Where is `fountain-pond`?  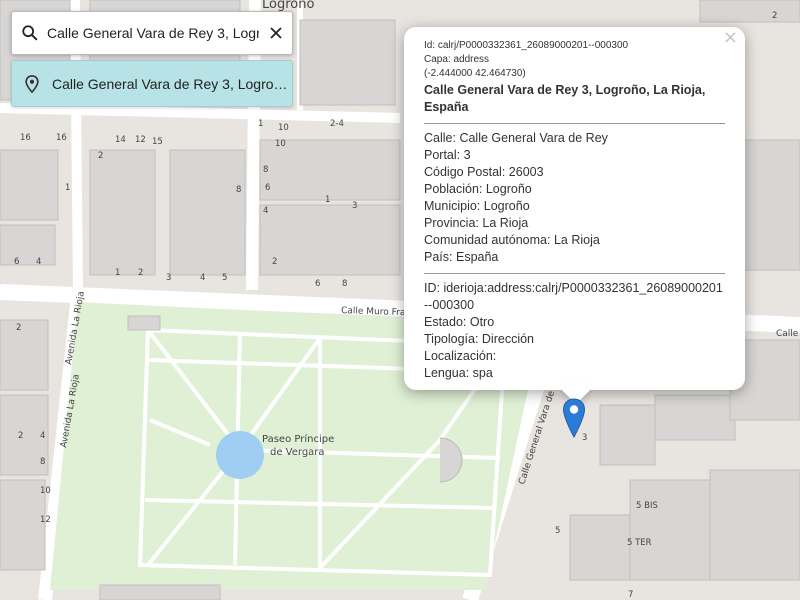 fountain-pond is located at coordinates (240, 455).